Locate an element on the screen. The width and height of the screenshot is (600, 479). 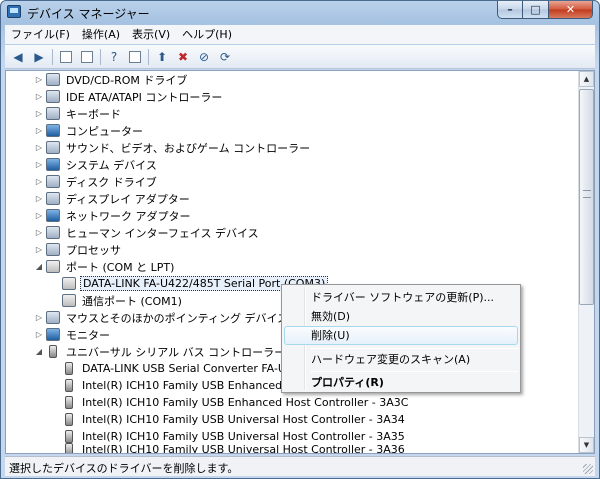
tree-node-label: DVD/CD-ROM ドライブ is located at coordinates (127, 80).